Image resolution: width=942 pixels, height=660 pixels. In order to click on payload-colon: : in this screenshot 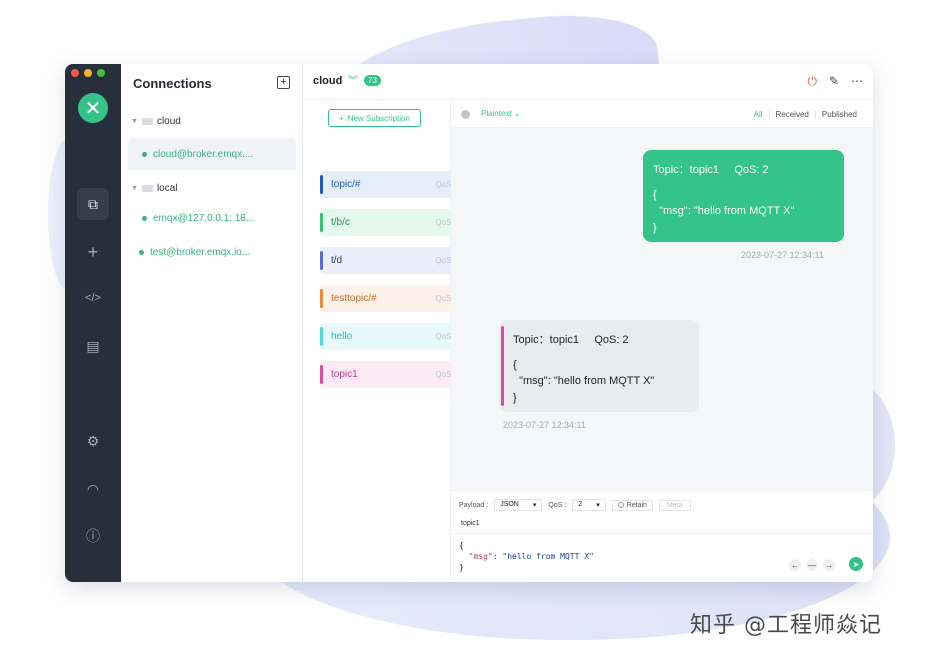, I will do `click(497, 556)`.